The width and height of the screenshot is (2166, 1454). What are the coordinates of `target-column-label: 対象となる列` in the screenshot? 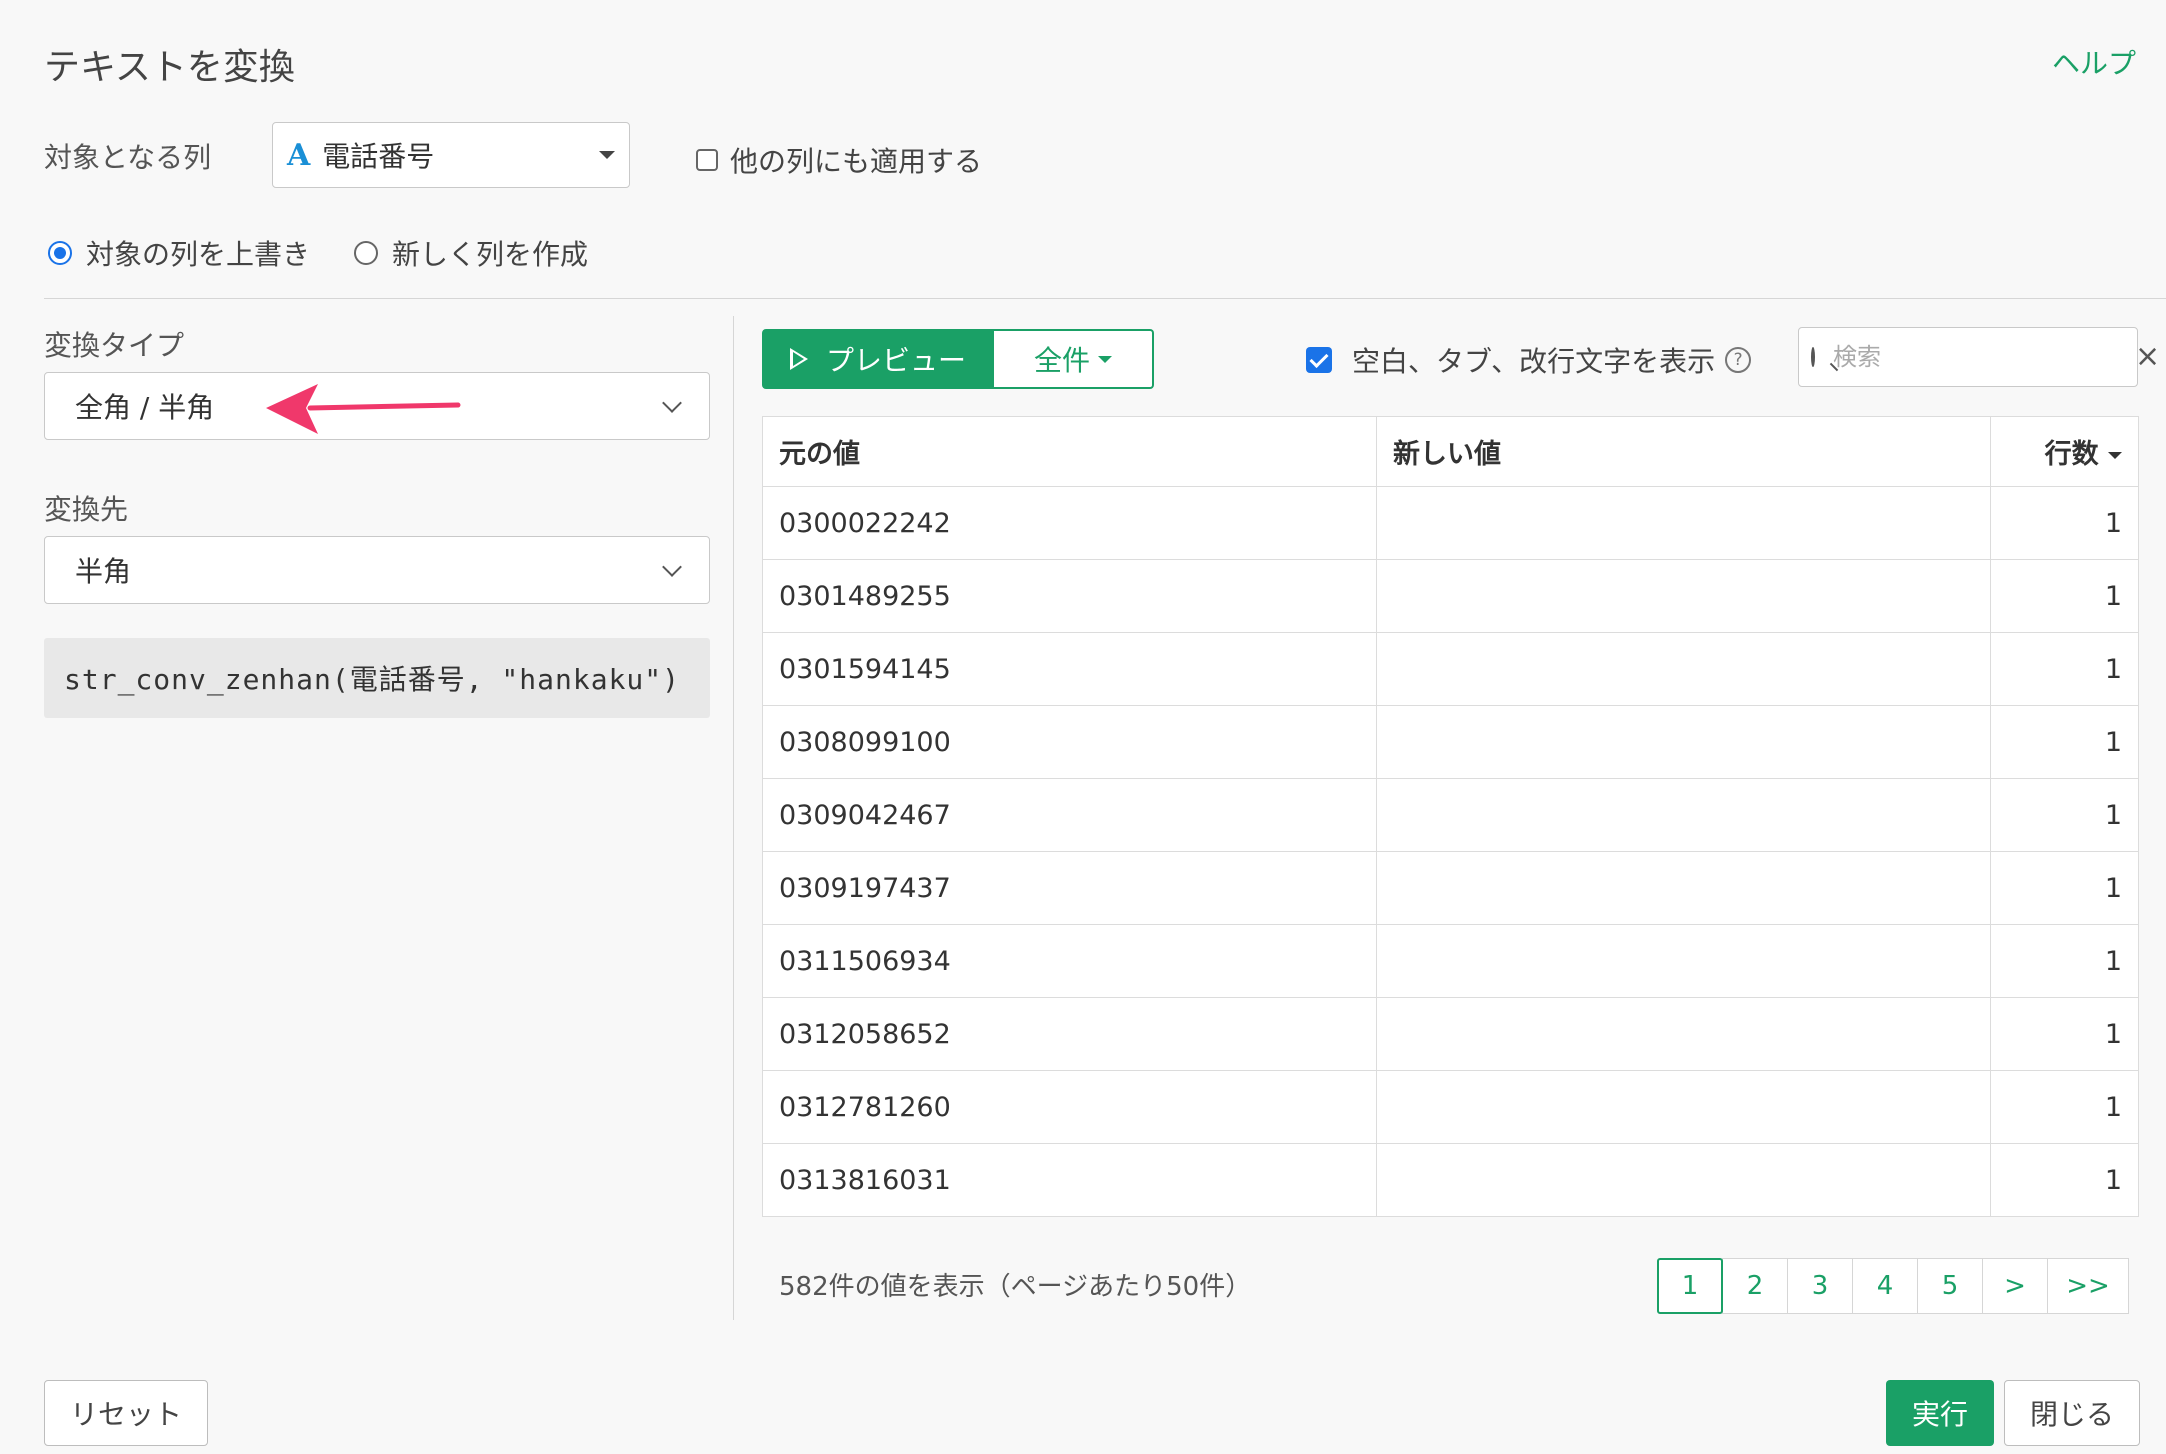 It's located at (128, 157).